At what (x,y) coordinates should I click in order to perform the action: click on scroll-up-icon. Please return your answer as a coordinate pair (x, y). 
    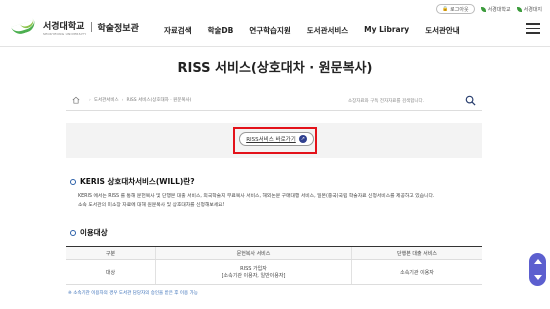
    Looking at the image, I should click on (537, 261).